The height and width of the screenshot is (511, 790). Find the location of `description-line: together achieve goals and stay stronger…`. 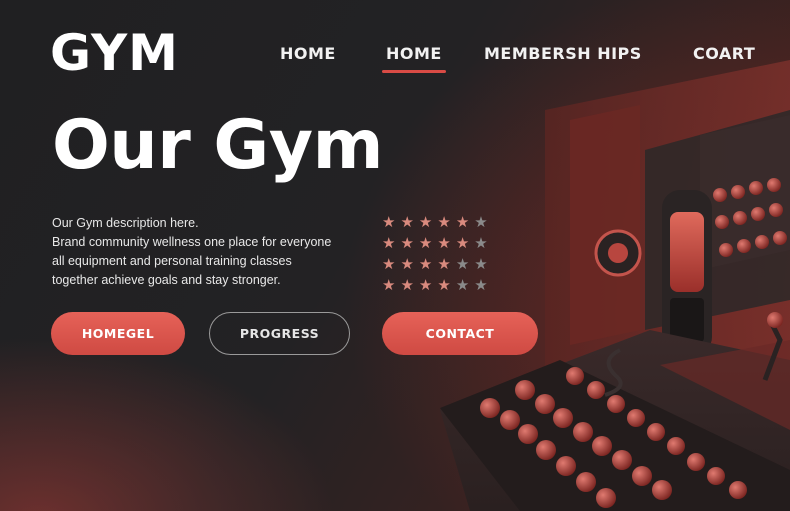

description-line: together achieve goals and stay stronger… is located at coordinates (166, 280).